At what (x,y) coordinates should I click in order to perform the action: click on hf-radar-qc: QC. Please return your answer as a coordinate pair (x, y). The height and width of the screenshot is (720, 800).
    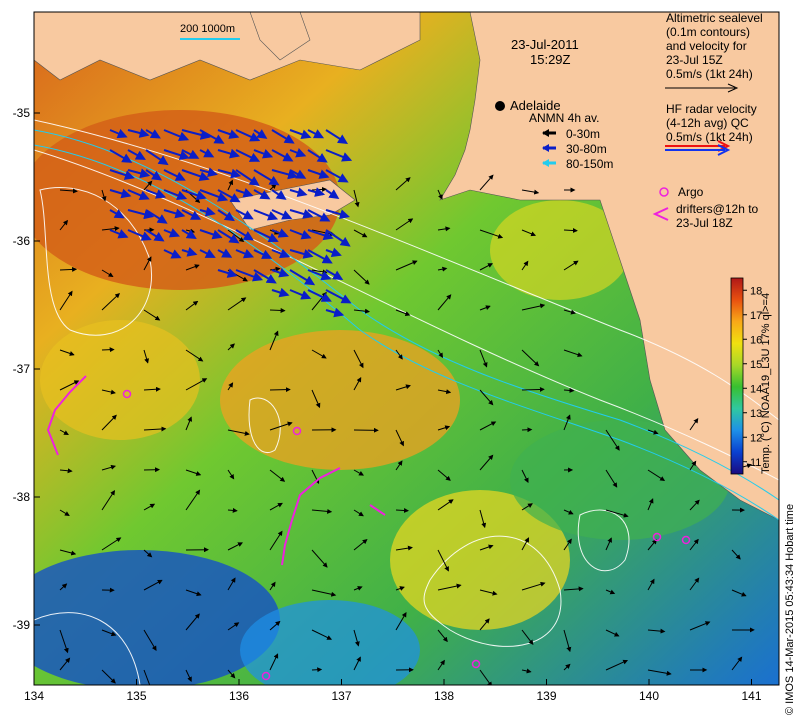
    Looking at the image, I should click on (739, 123).